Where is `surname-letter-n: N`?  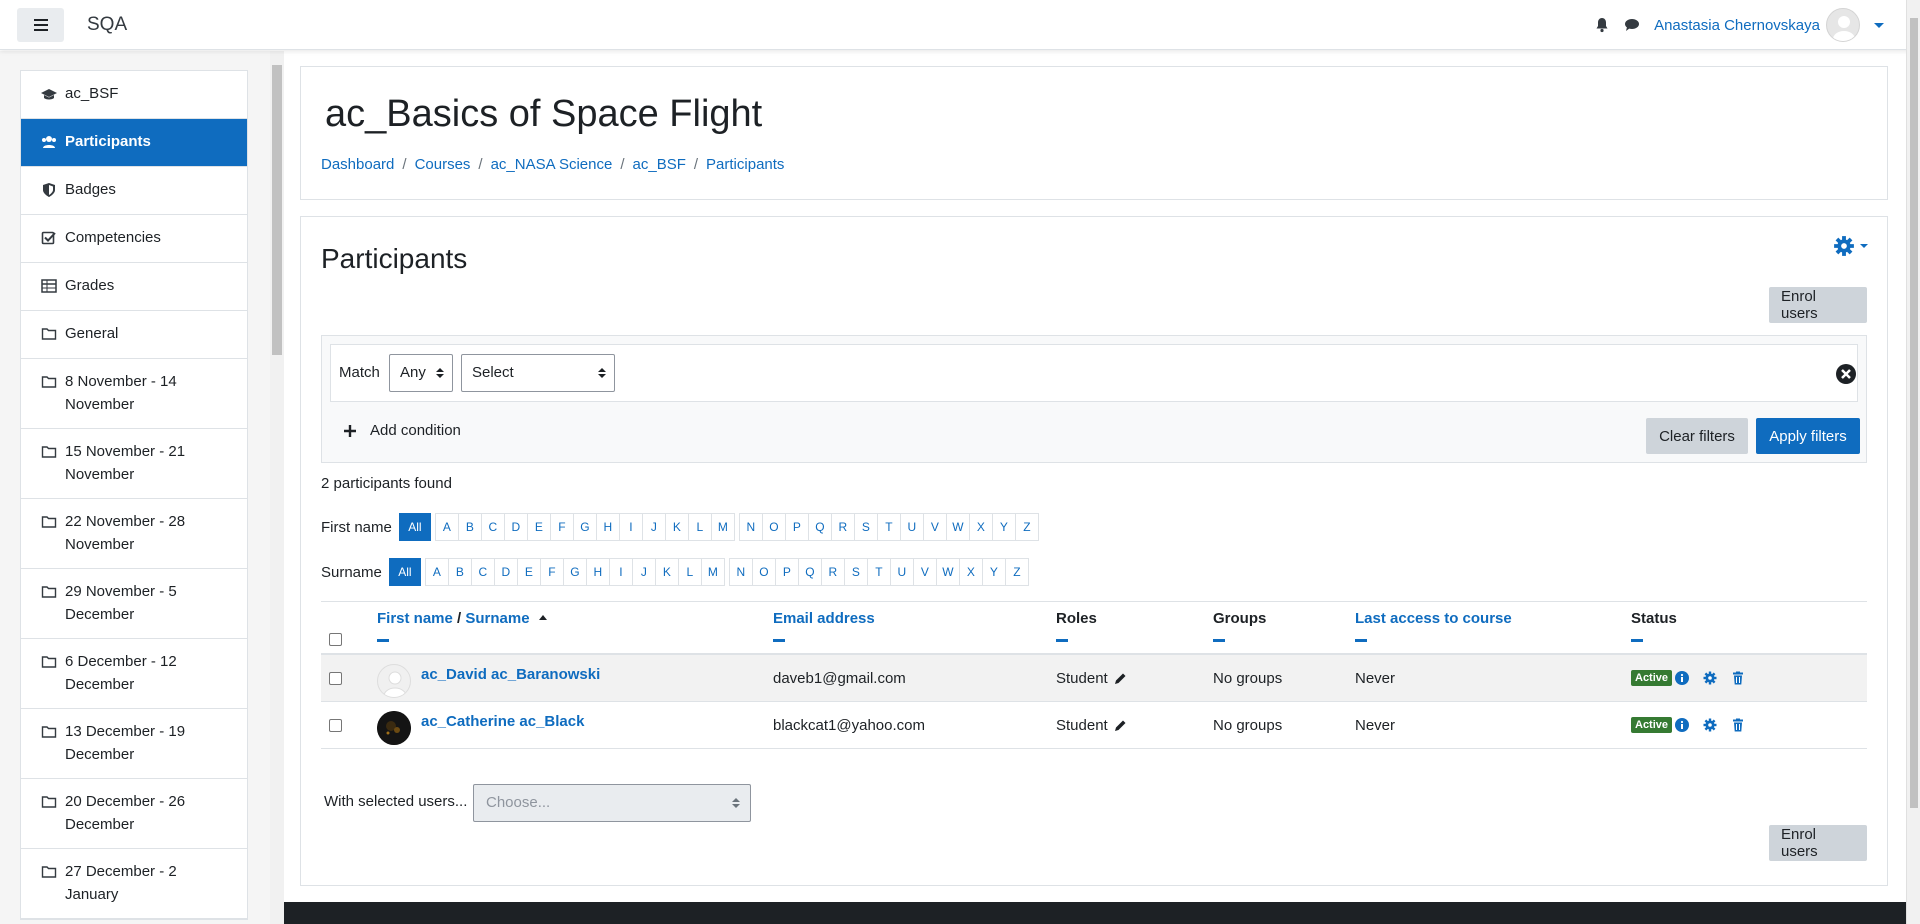
surname-letter-n: N is located at coordinates (740, 572).